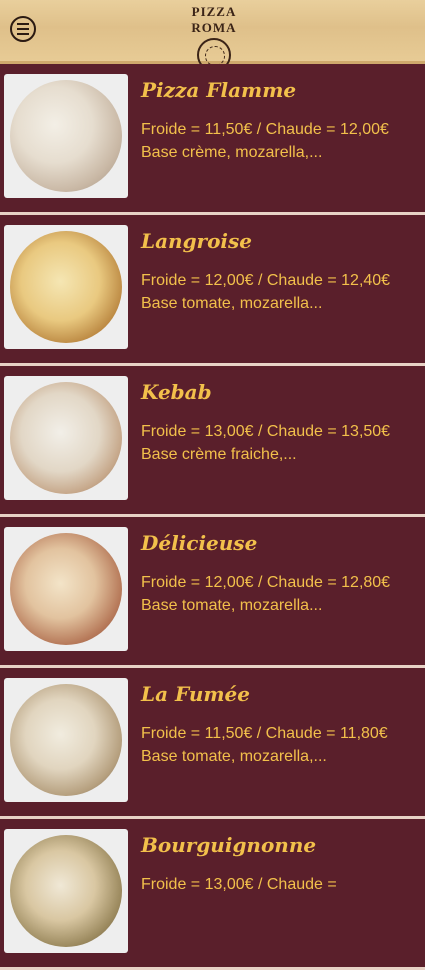 The image size is (425, 970). What do you see at coordinates (195, 694) in the screenshot?
I see `pizza-name: La Fumée` at bounding box center [195, 694].